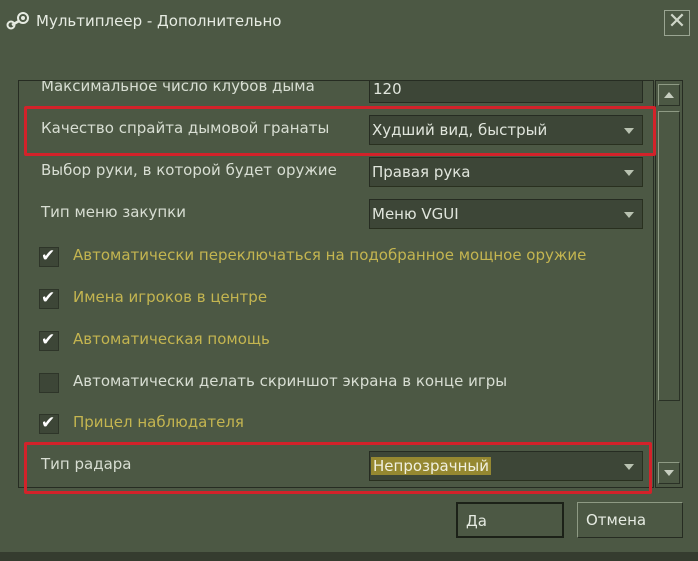 The width and height of the screenshot is (698, 561). I want to click on smoke-quality-dropdown: Худший вид, быстрый, so click(506, 130).